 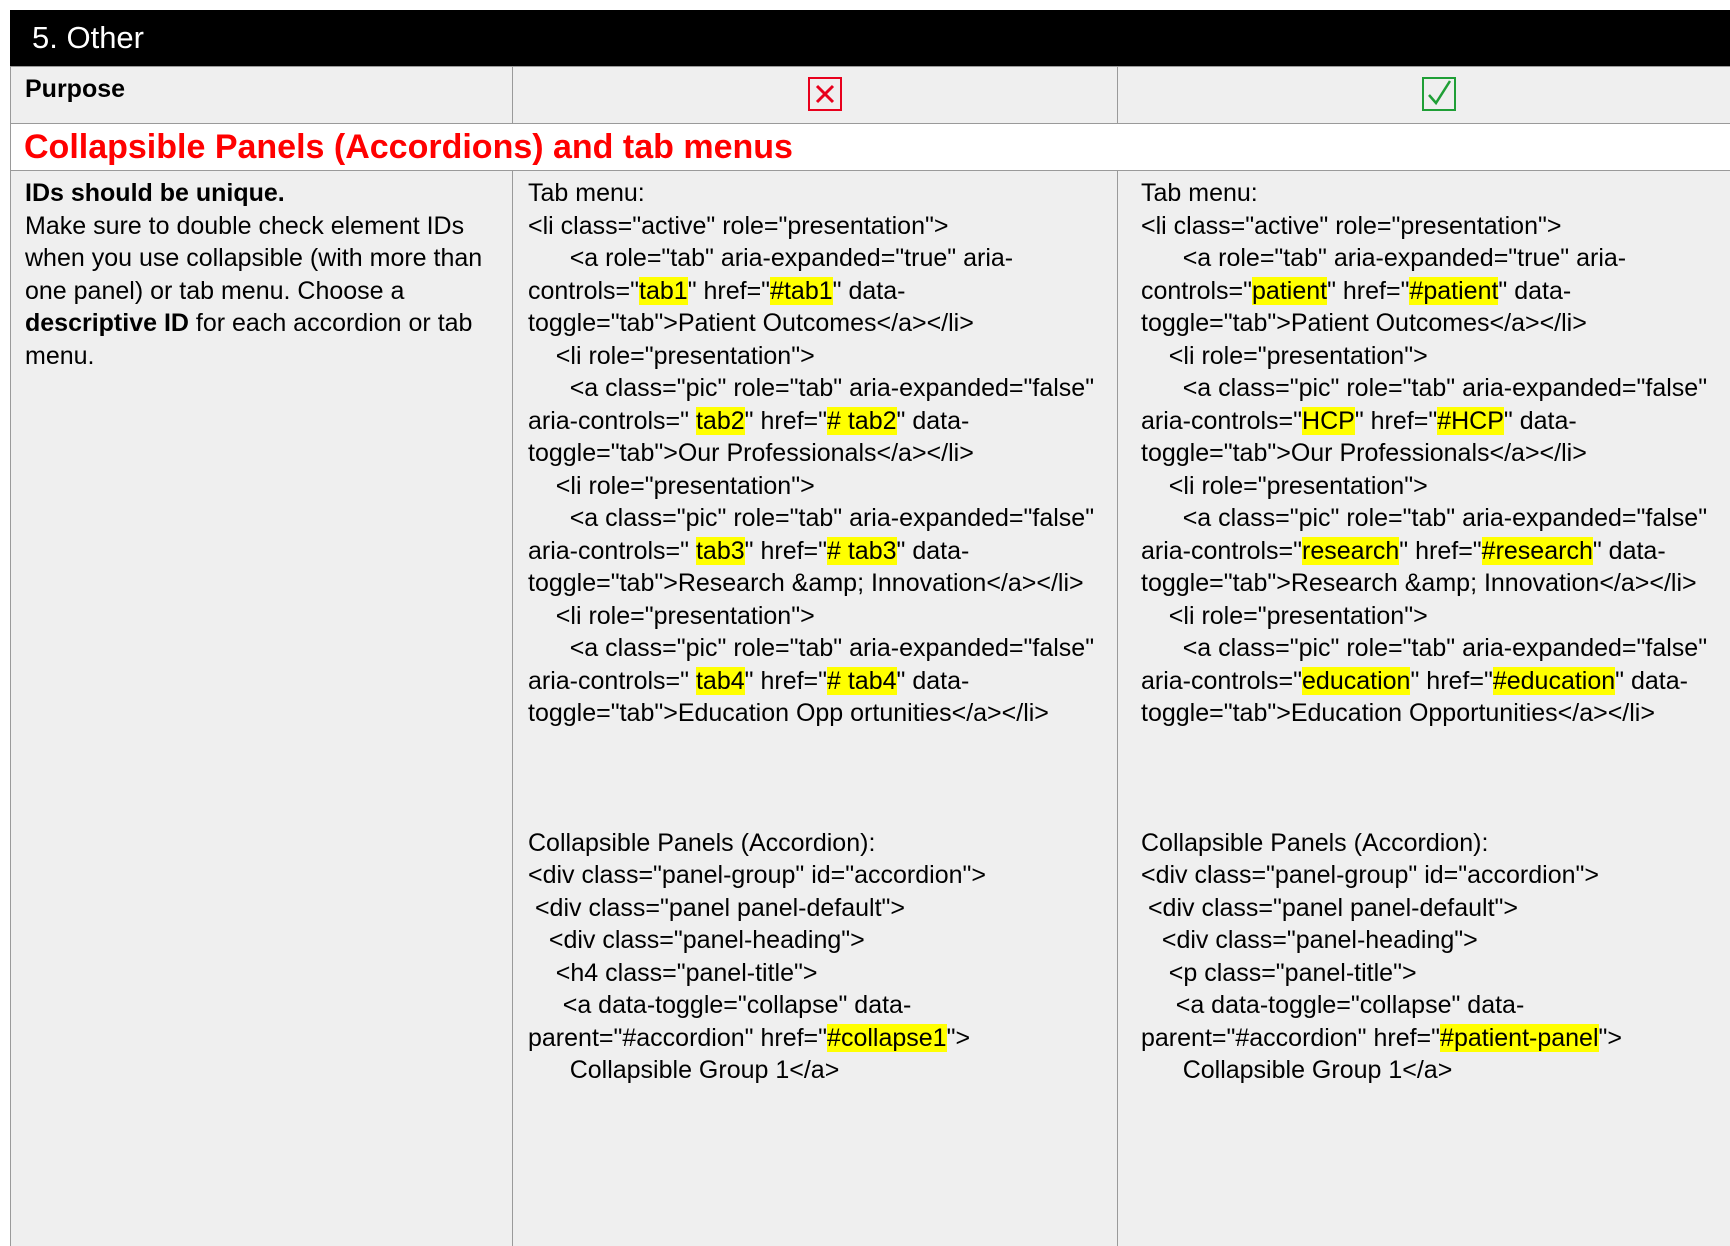 I want to click on highlighted-id: # tab3, so click(x=862, y=550).